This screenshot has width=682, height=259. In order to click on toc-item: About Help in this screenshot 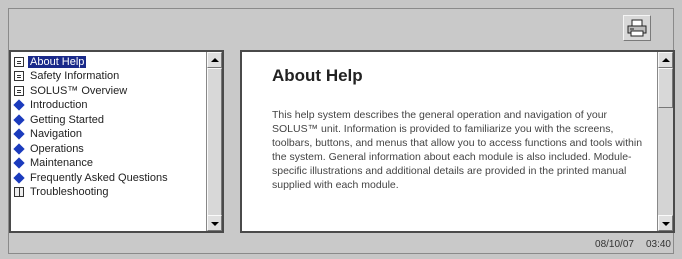, I will do `click(50, 61)`.